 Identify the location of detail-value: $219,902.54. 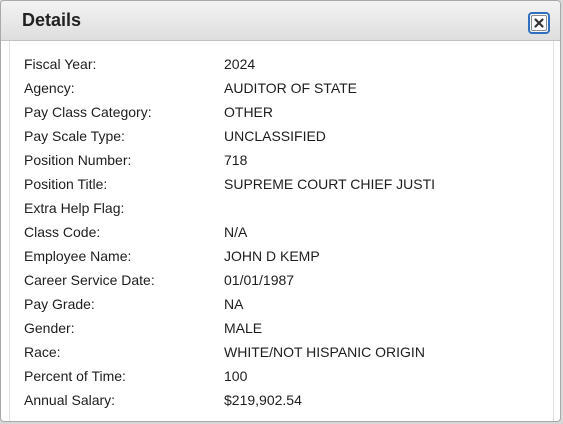
(263, 400).